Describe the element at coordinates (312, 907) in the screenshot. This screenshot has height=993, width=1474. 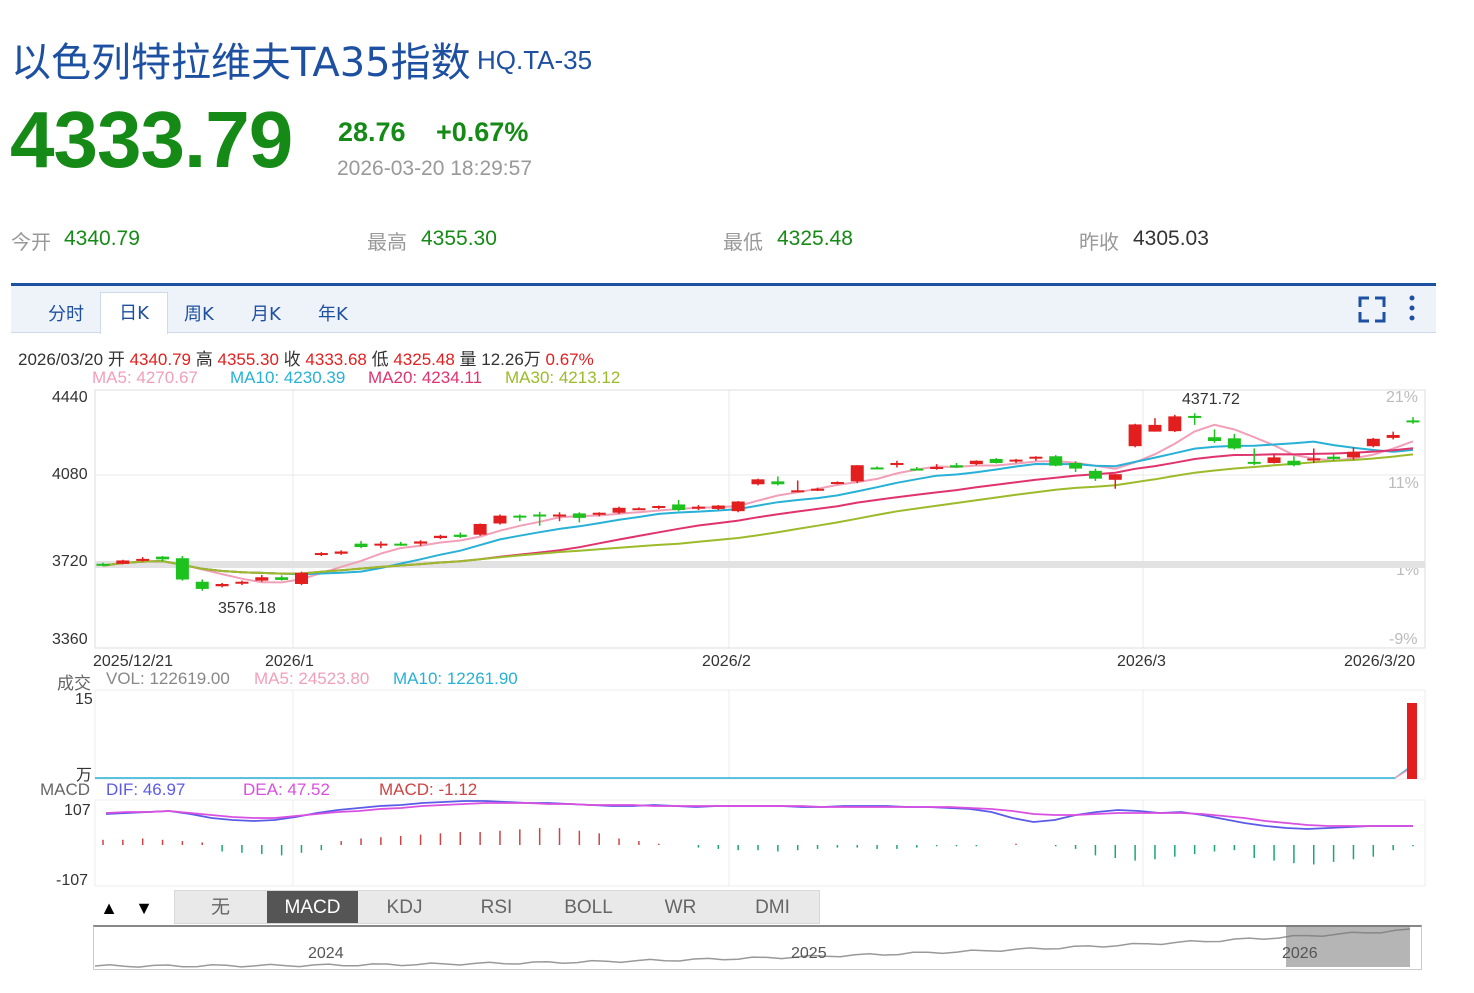
I see `indicator-macd: MACD` at that location.